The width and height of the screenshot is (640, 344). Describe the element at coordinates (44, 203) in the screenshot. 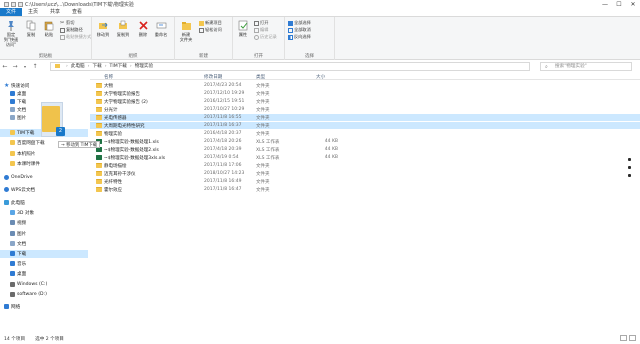

I see `nav-this-pc: 此电脑` at that location.